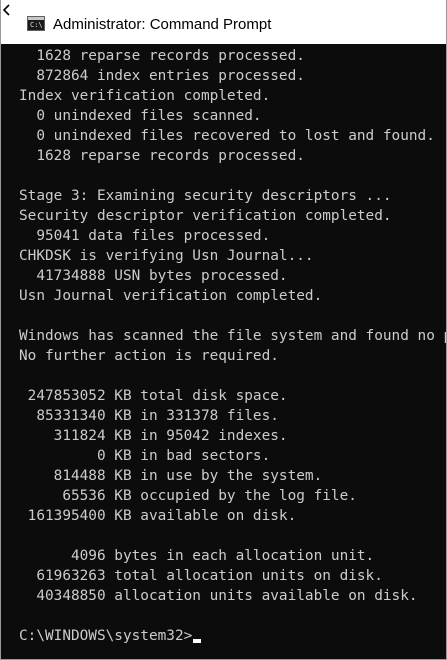  Describe the element at coordinates (162, 76) in the screenshot. I see `console-line: 872864 index entries processed.` at that location.